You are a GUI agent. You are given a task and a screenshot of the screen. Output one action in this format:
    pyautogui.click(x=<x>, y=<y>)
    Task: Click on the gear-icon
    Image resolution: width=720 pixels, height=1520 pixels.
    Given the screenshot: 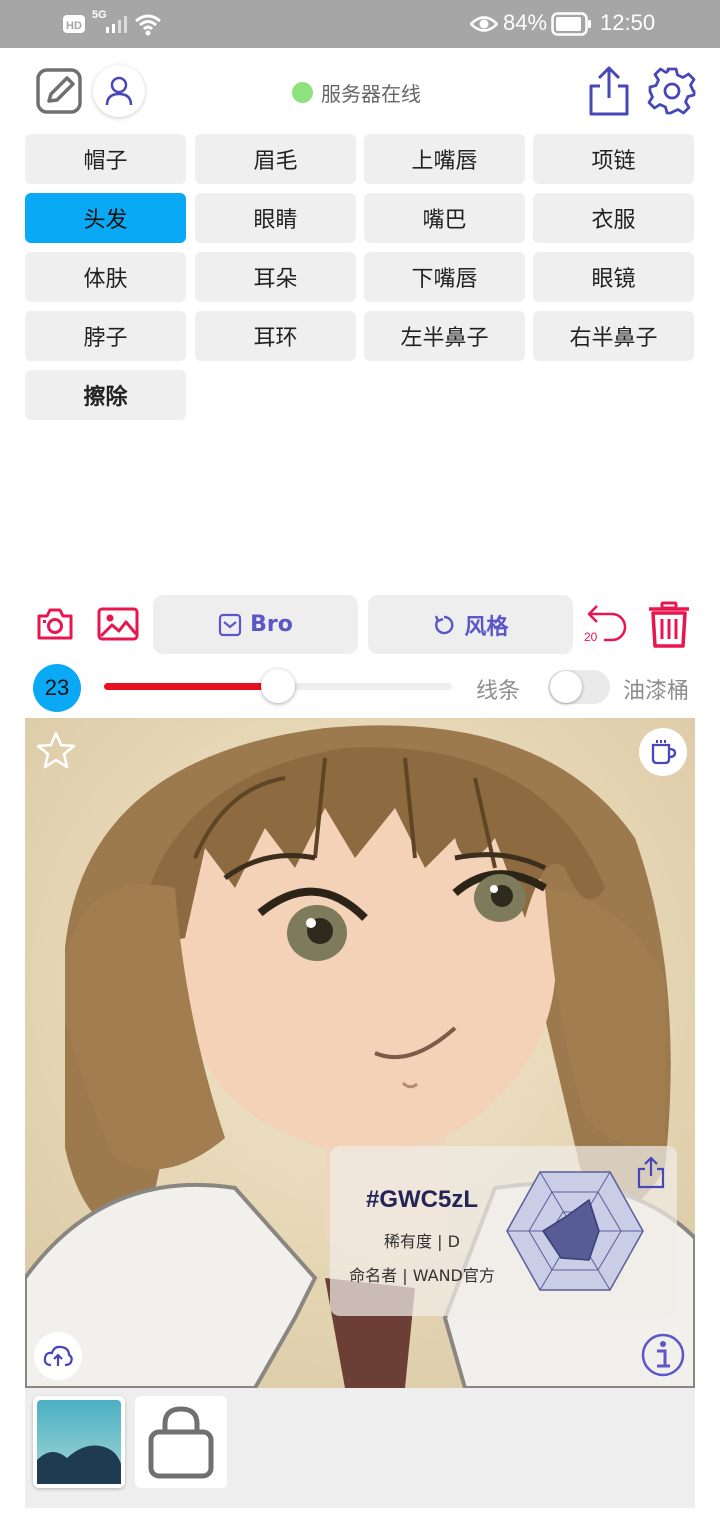 What is the action you would take?
    pyautogui.click(x=671, y=91)
    